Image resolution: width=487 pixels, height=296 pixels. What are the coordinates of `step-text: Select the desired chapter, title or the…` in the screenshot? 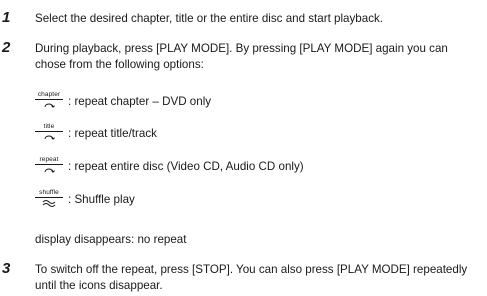 It's located at (209, 18).